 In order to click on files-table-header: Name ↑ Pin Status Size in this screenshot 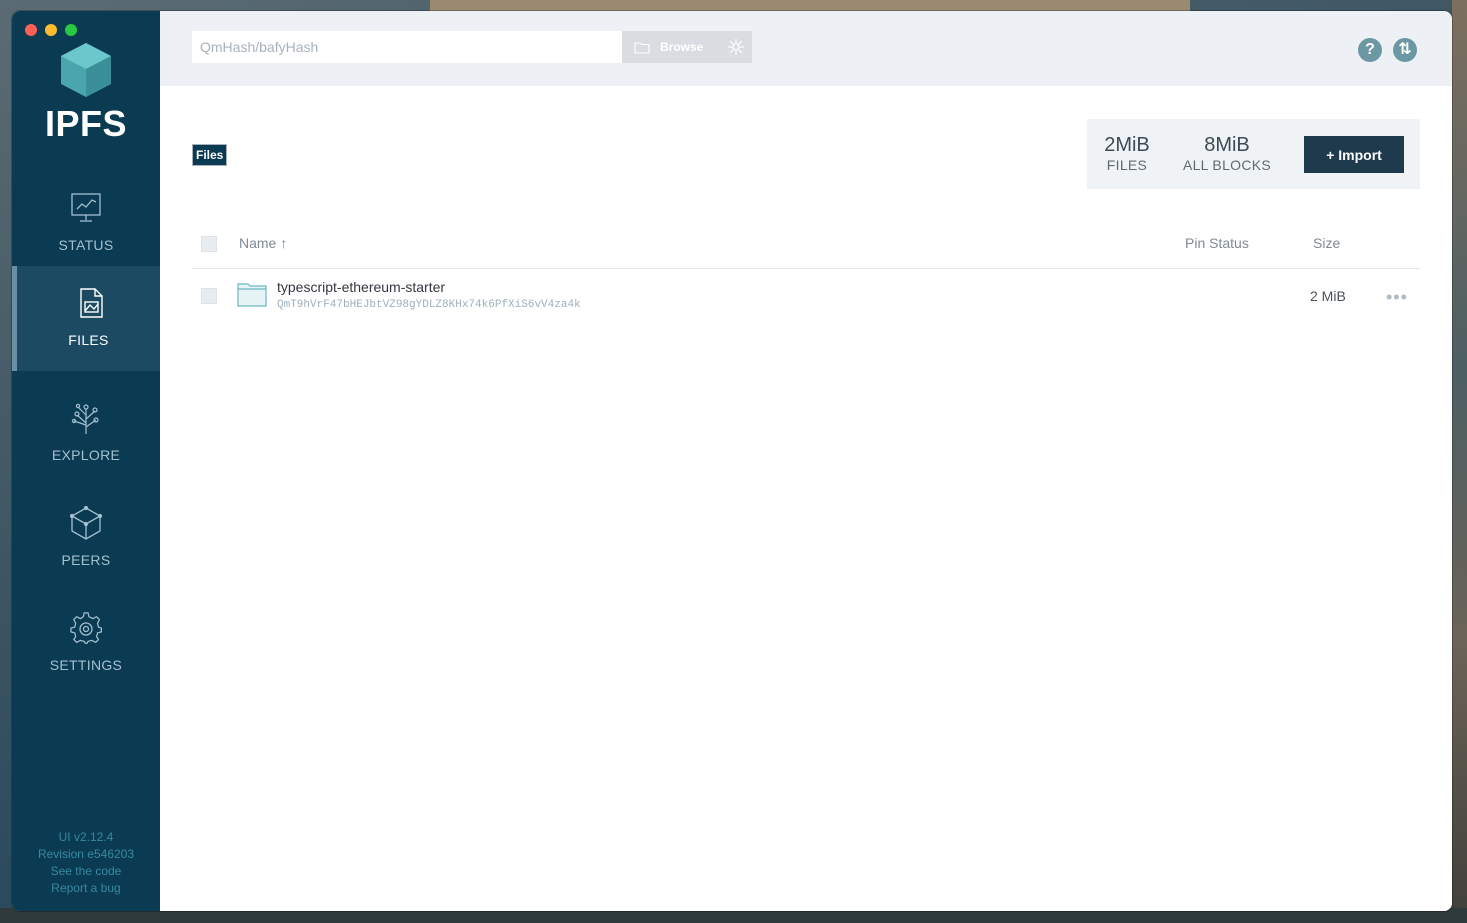, I will do `click(806, 246)`.